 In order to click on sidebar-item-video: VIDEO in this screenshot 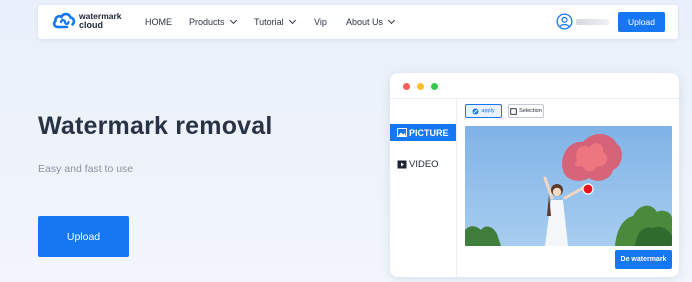, I will do `click(423, 164)`.